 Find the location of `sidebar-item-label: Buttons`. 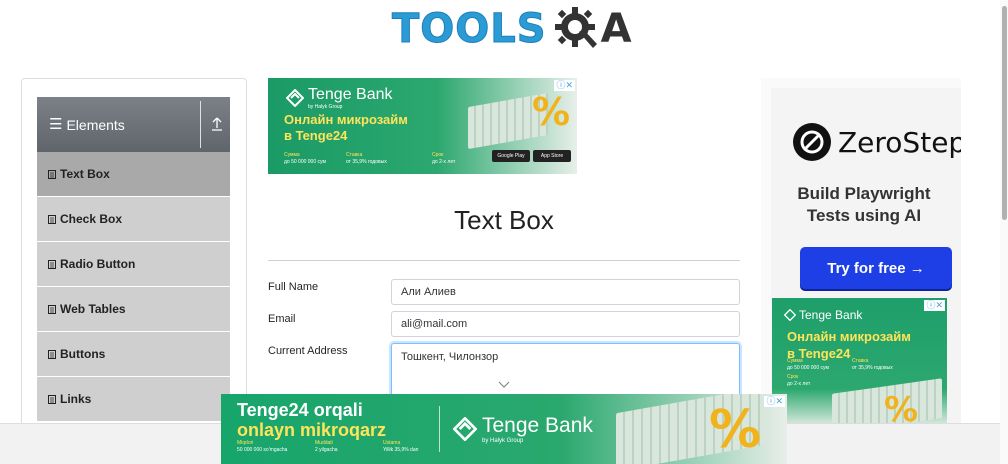

sidebar-item-label: Buttons is located at coordinates (83, 354).